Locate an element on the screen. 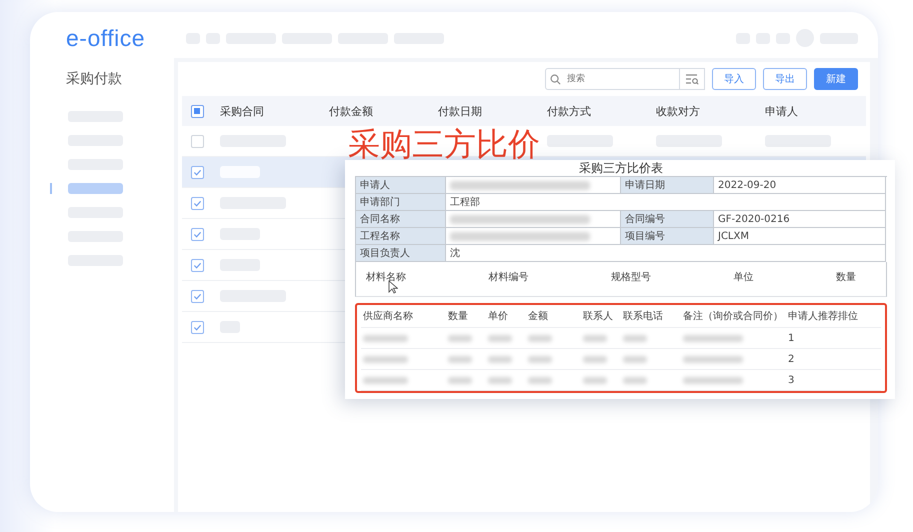  column-header: 付款日期 is located at coordinates (484, 111).